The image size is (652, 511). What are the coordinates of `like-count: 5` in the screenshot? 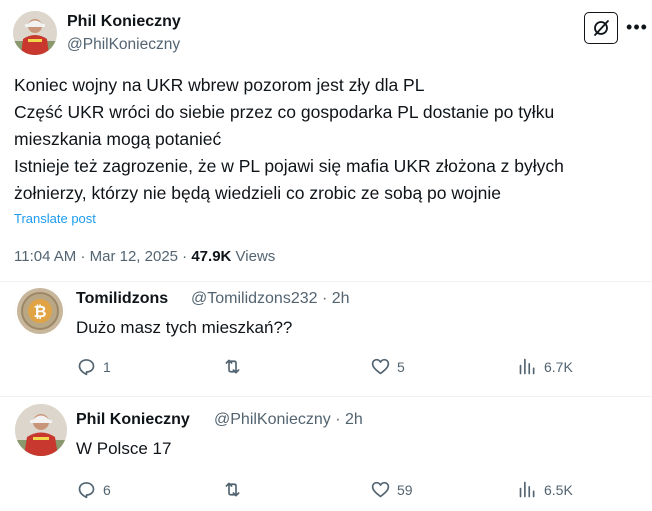 It's located at (401, 366).